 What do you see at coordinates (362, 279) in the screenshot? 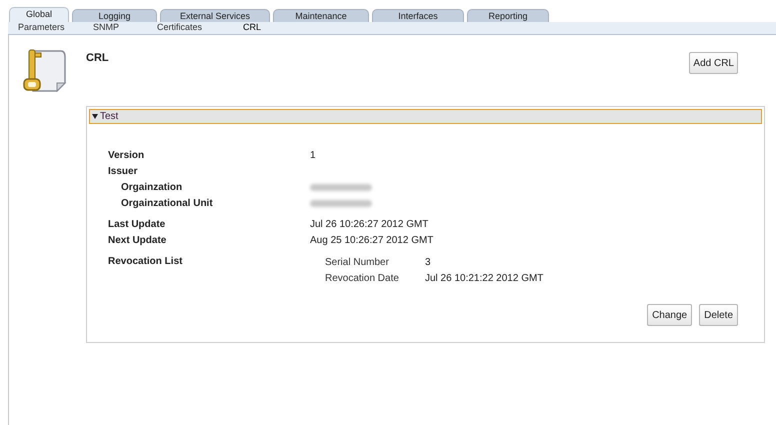
I see `entry-label: Revocation Date` at bounding box center [362, 279].